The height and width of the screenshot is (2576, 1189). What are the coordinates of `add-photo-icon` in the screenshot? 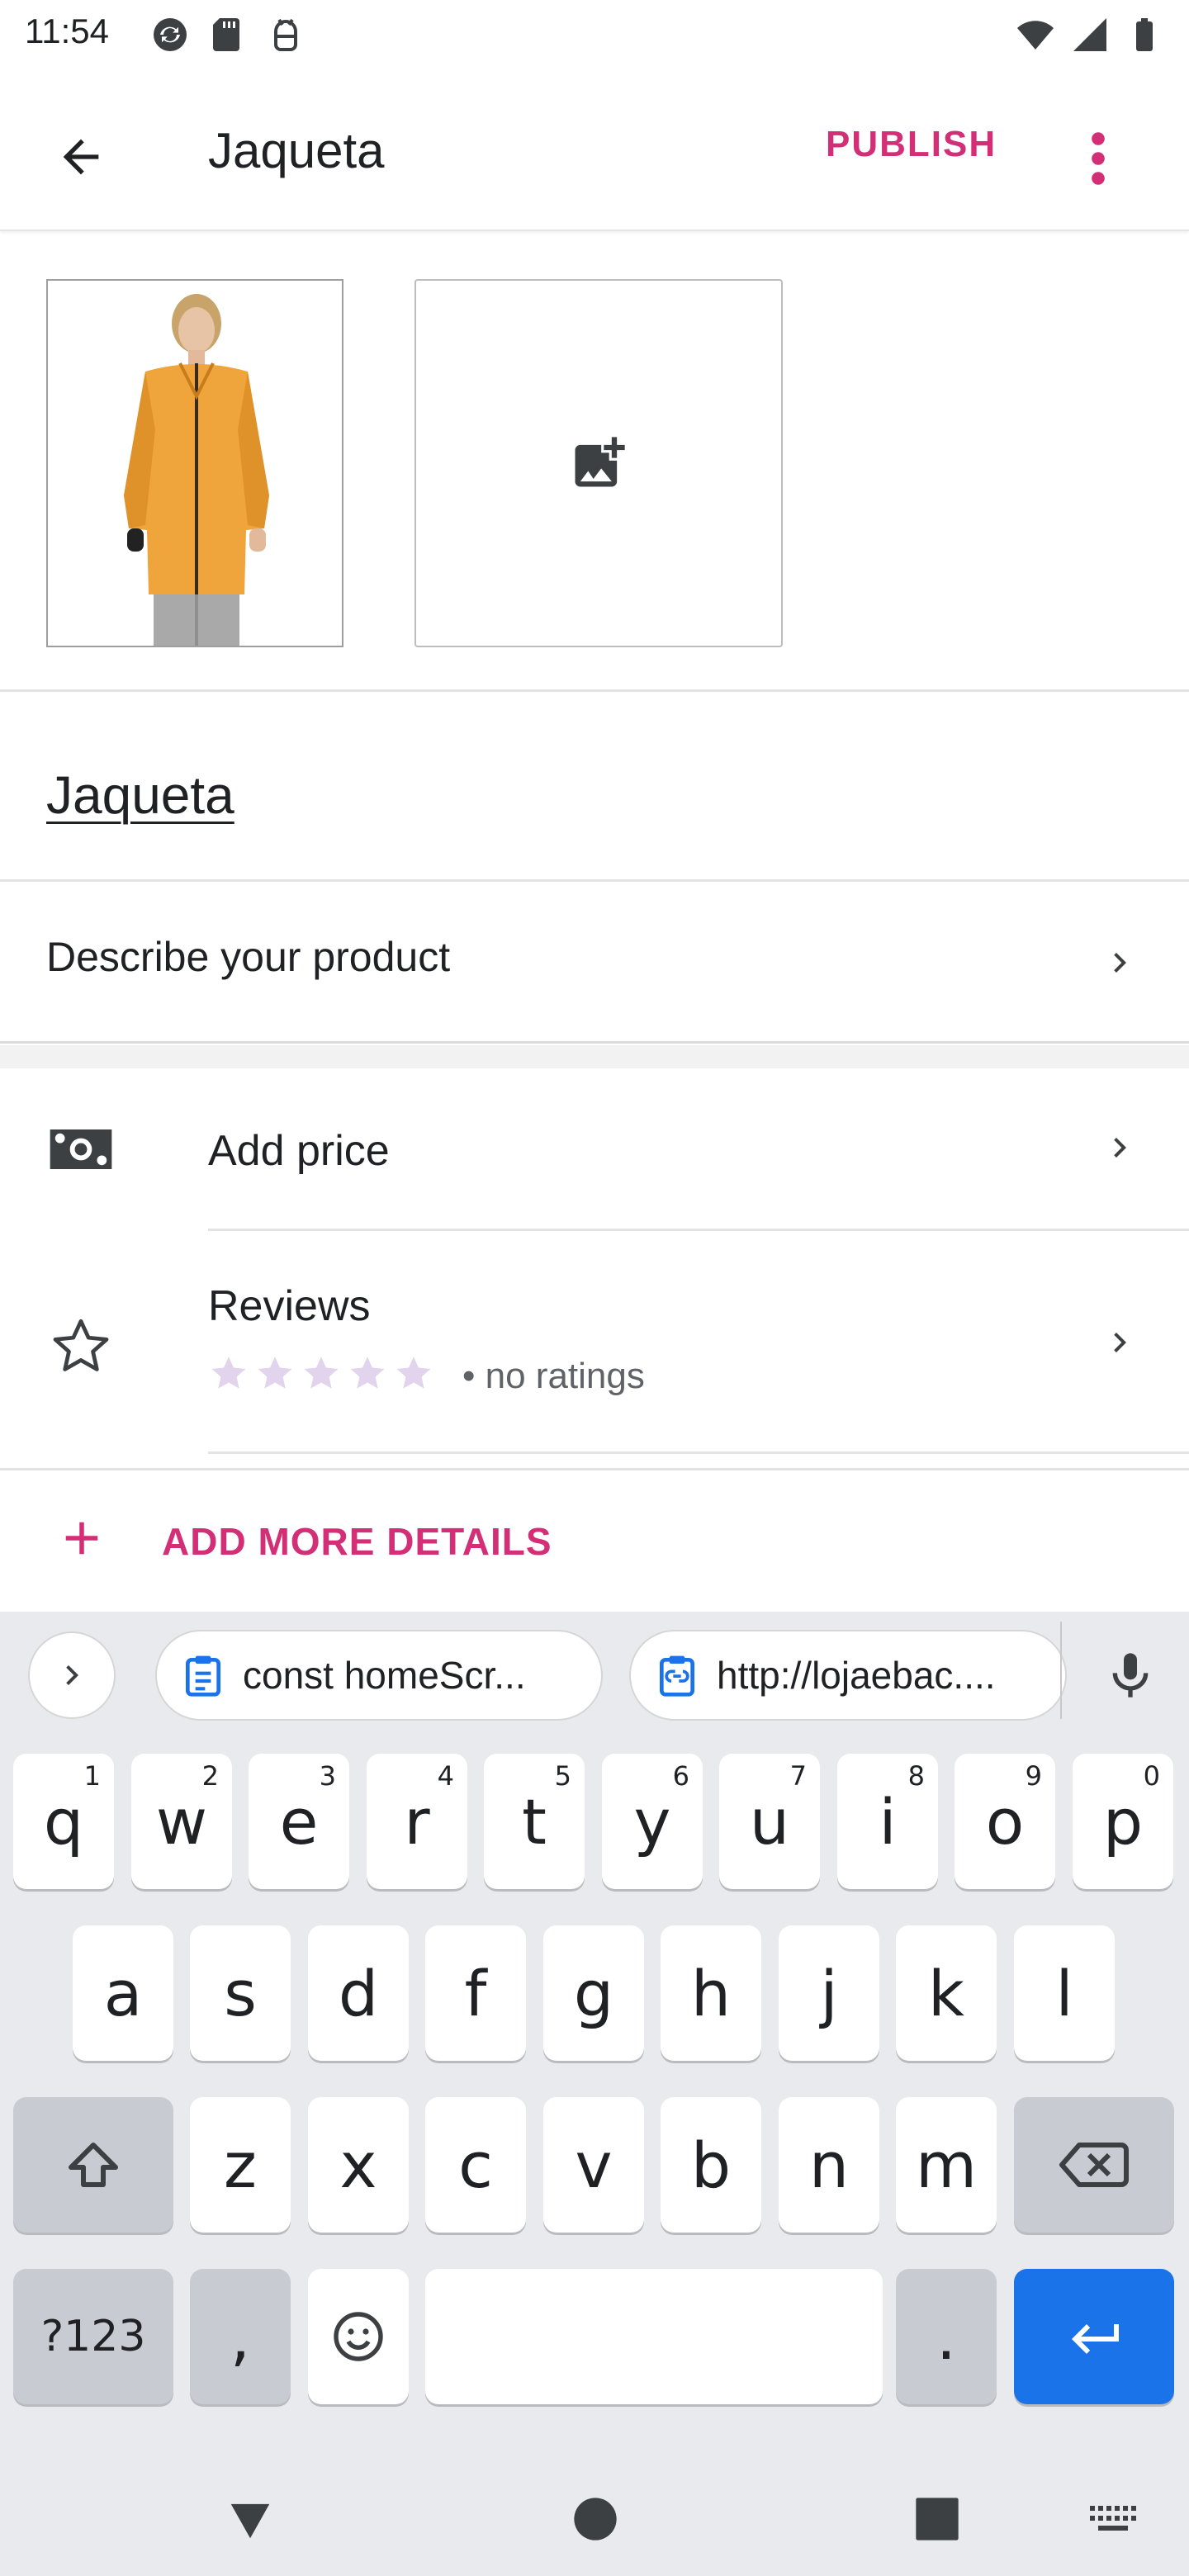 It's located at (600, 462).